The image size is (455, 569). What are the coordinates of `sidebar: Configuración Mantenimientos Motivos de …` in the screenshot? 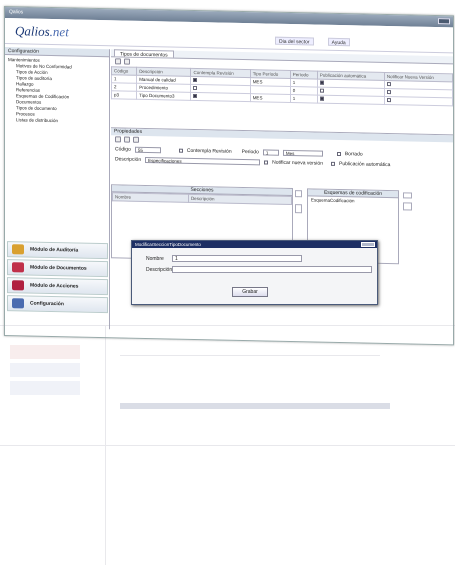 It's located at (57, 188).